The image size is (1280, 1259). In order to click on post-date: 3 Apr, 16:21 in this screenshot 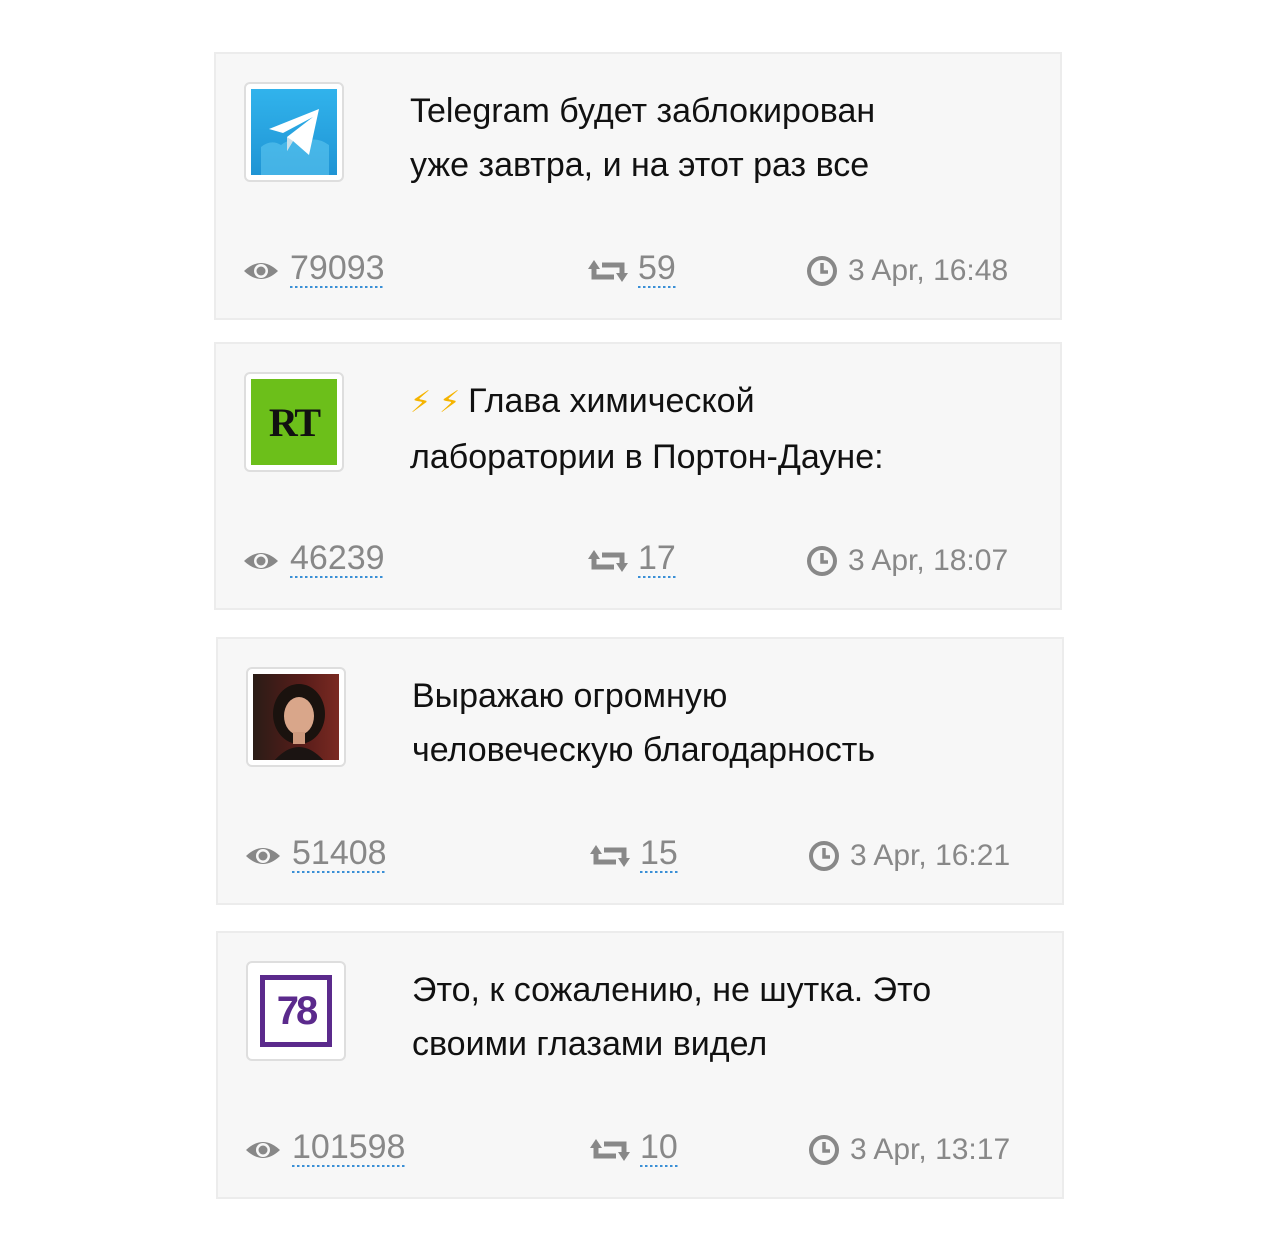, I will do `click(930, 855)`.